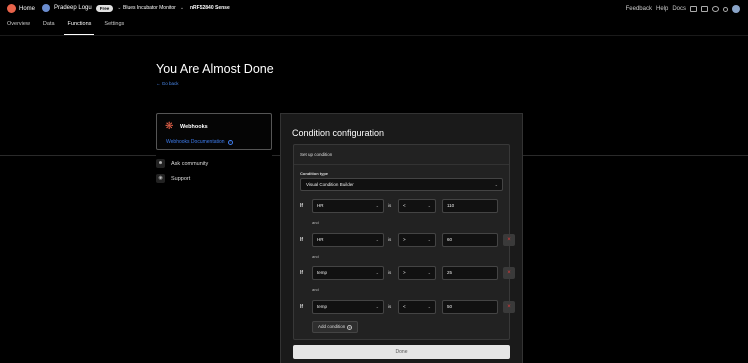 Image resolution: width=748 pixels, height=363 pixels. Describe the element at coordinates (214, 131) in the screenshot. I see `webhook-card: ❋ Webhooks Webhooks Documentation i` at that location.